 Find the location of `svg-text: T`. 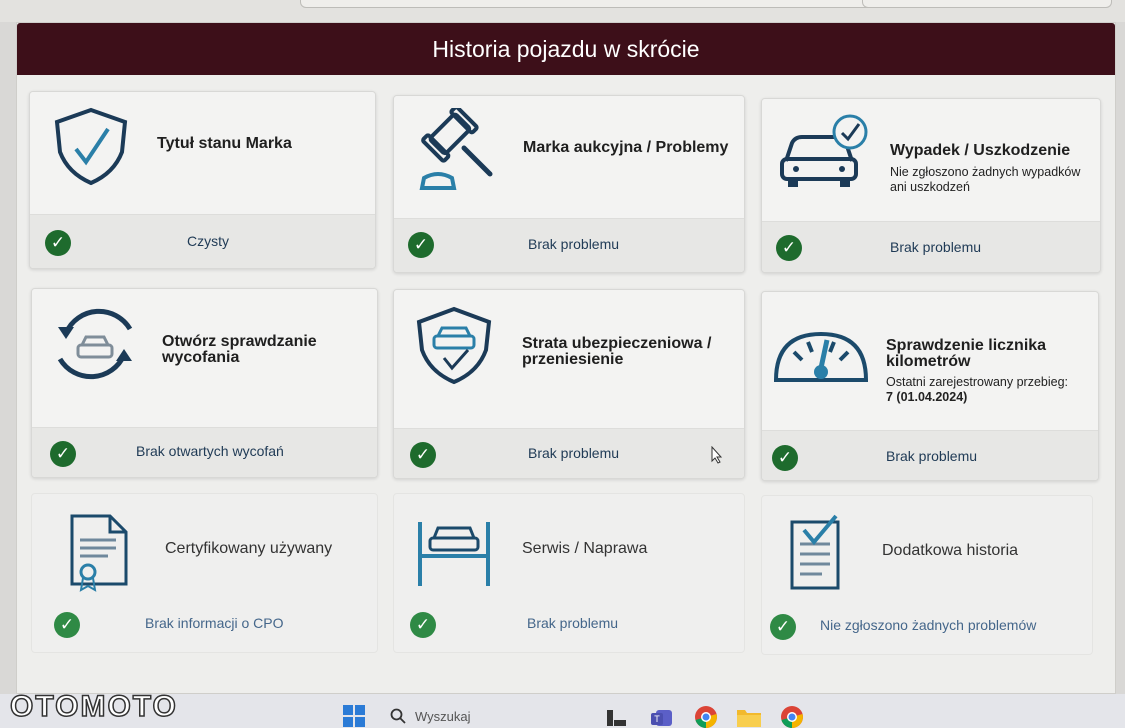

svg-text: T is located at coordinates (657, 719).